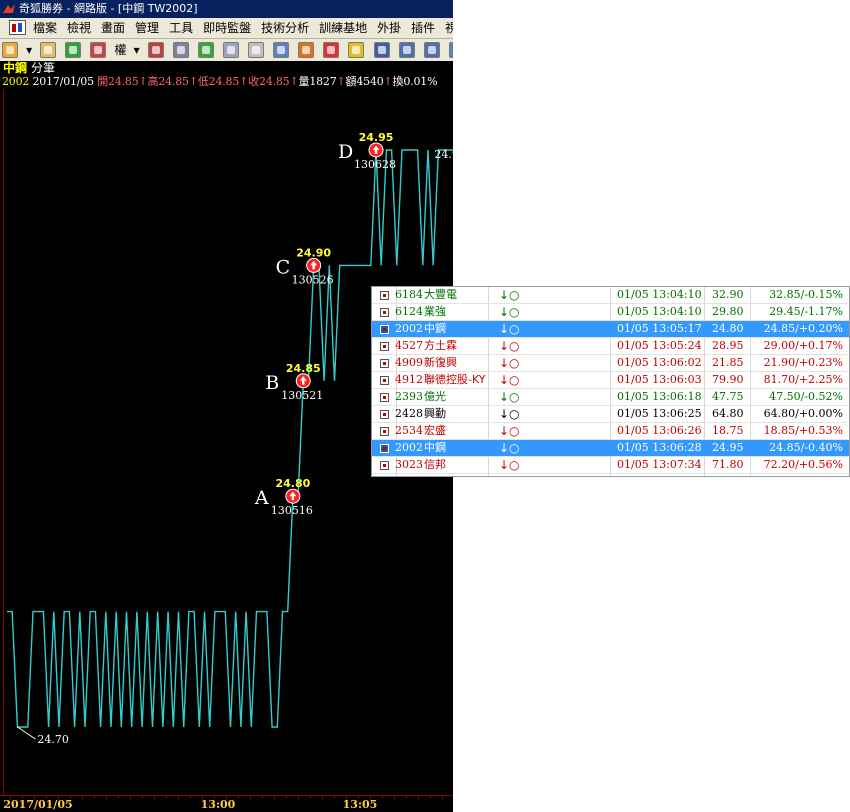 The height and width of the screenshot is (812, 850). Describe the element at coordinates (440, 294) in the screenshot. I see `quote-name-cell: 大豐電` at that location.